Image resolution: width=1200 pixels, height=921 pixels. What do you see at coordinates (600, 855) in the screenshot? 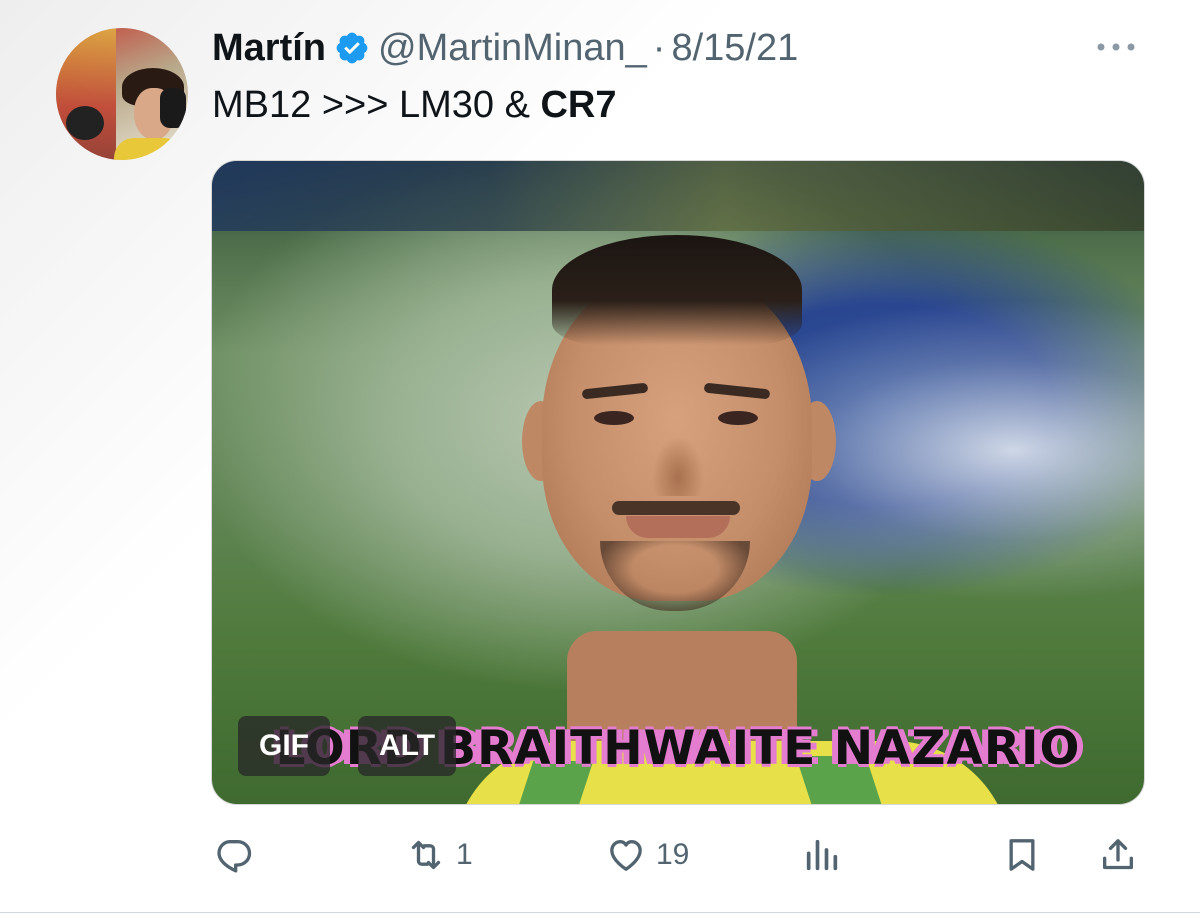
I see `tweet-actions: 1 19` at bounding box center [600, 855].